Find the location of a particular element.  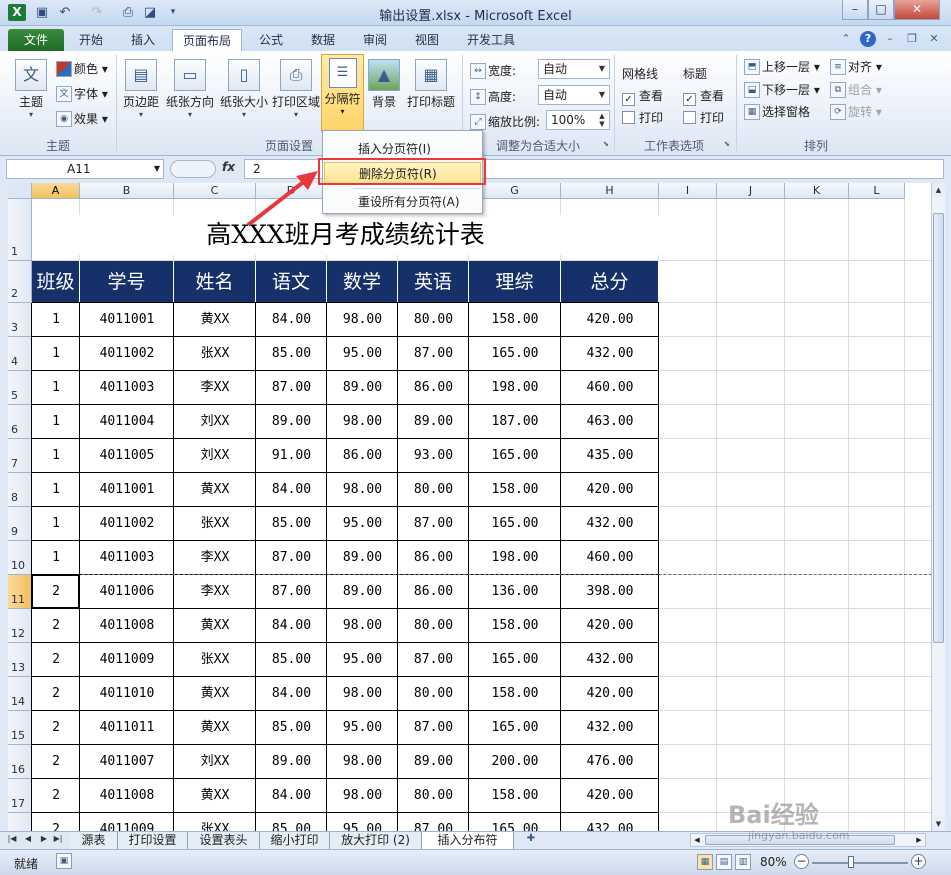

table-cell: 460.00 is located at coordinates (610, 388).